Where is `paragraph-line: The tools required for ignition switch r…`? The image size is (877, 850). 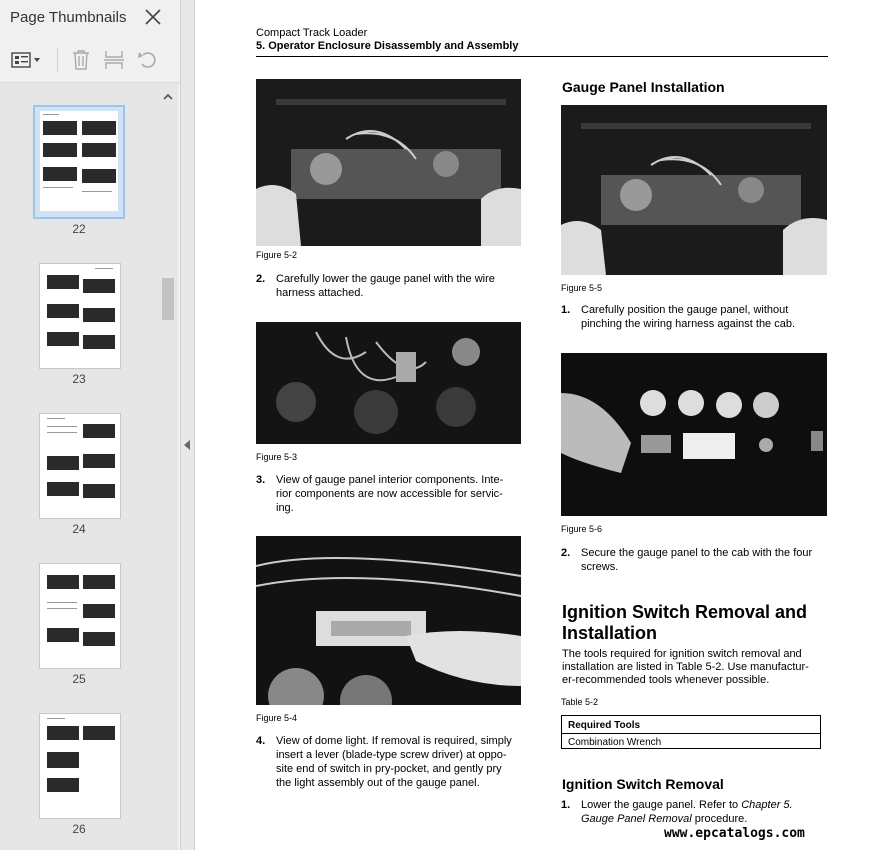 paragraph-line: The tools required for ignition switch r… is located at coordinates (682, 654).